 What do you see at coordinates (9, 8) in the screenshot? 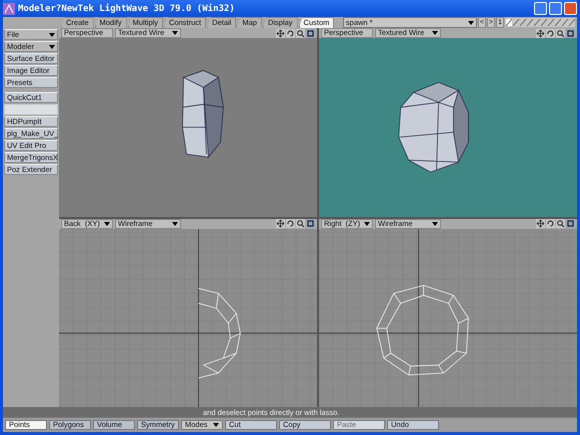
I see `app-icon` at bounding box center [9, 8].